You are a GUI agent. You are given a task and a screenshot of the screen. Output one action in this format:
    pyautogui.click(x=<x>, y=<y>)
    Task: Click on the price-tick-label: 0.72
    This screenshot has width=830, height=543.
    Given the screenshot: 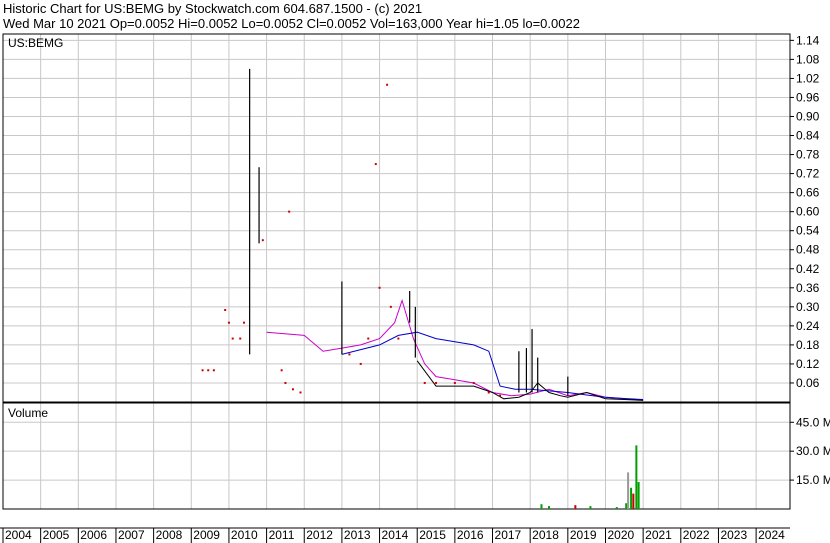 What is the action you would take?
    pyautogui.click(x=808, y=174)
    